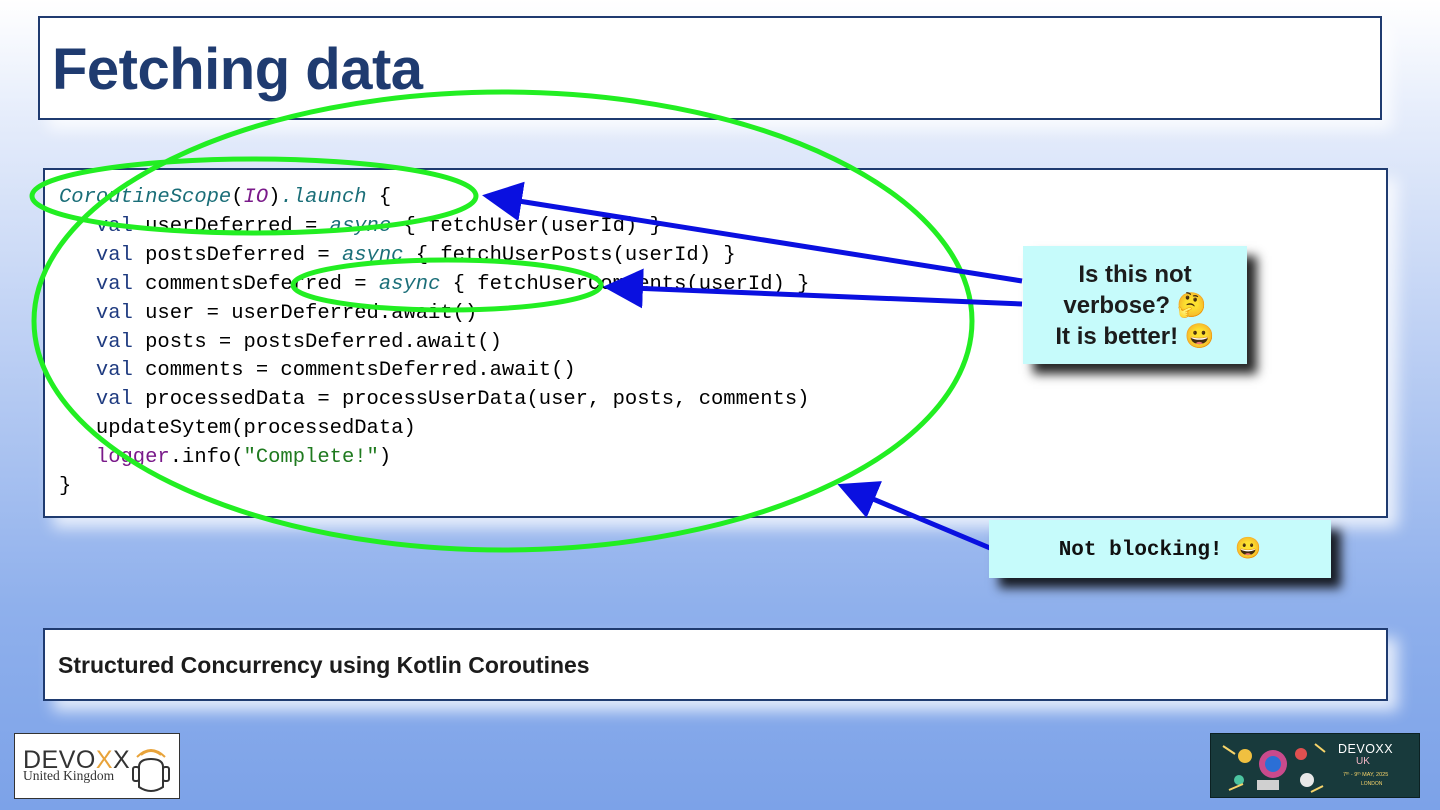 Image resolution: width=1440 pixels, height=810 pixels. What do you see at coordinates (323, 197) in the screenshot?
I see `code-token: .launch` at bounding box center [323, 197].